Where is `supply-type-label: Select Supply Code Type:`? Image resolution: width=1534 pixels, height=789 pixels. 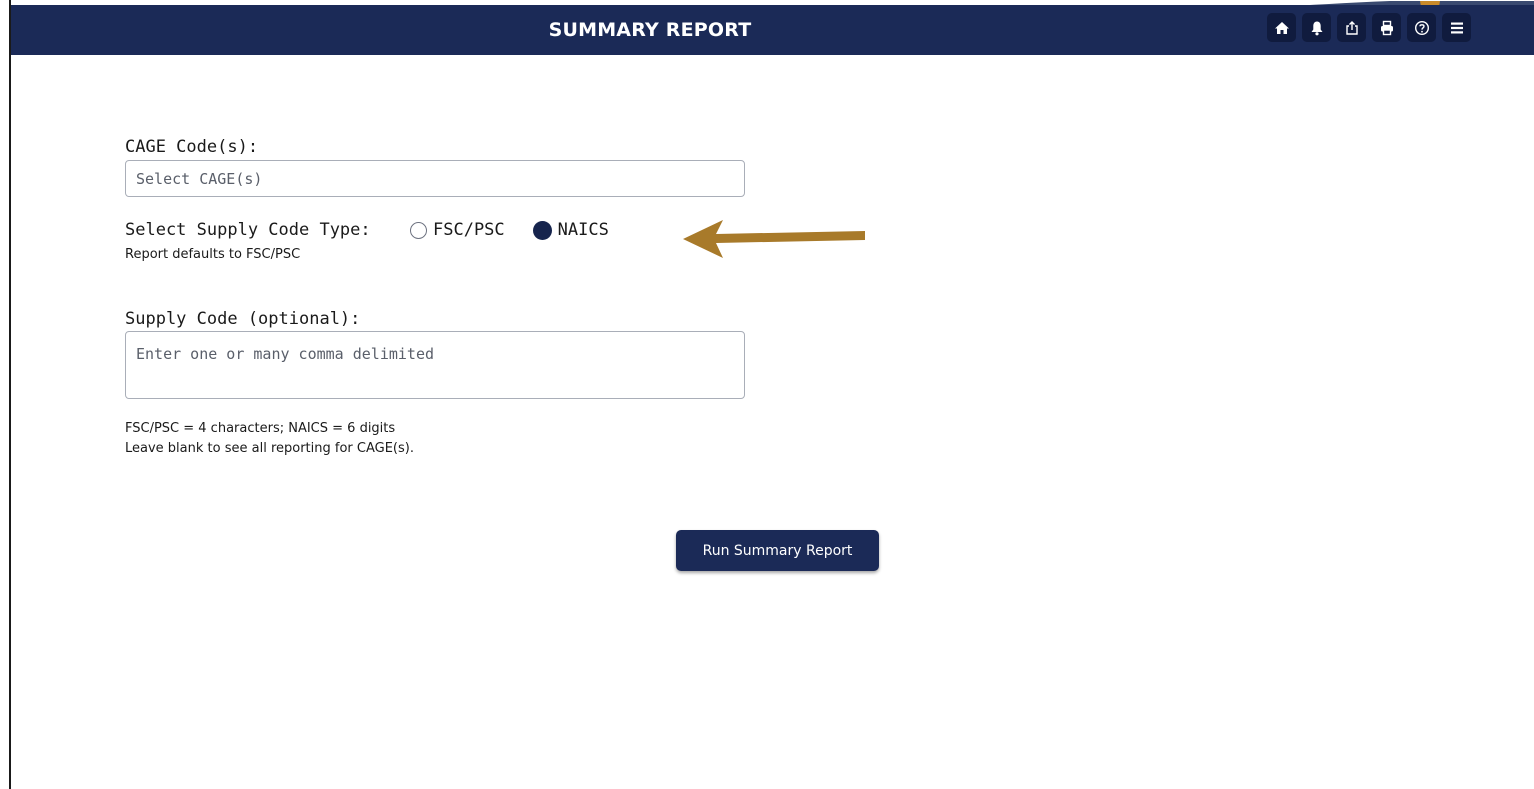
supply-type-label: Select Supply Code Type: is located at coordinates (248, 230).